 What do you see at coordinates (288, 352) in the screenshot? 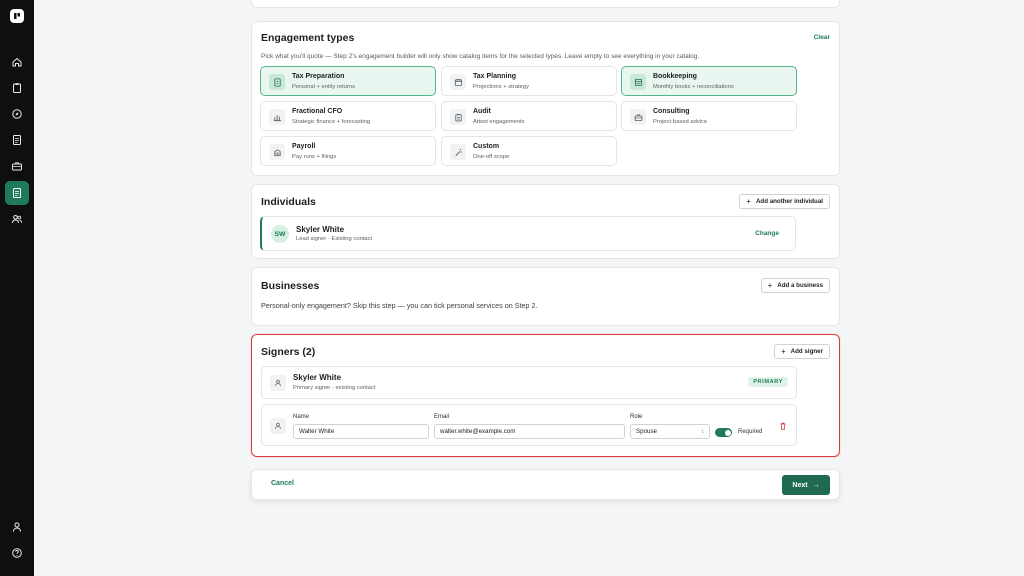
I see `section-title: Signers (2)` at bounding box center [288, 352].